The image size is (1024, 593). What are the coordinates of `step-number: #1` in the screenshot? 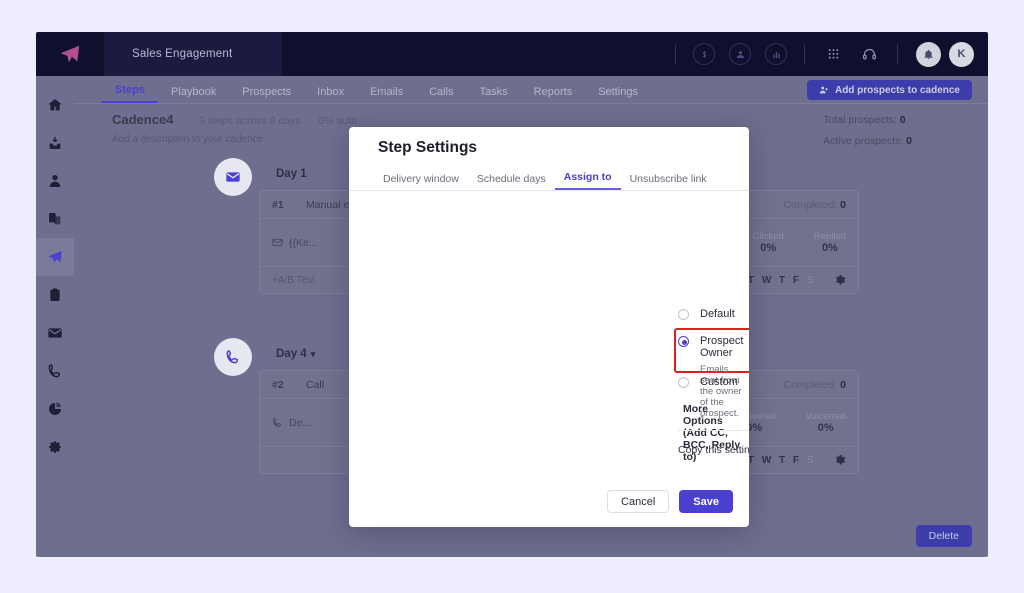 It's located at (278, 204).